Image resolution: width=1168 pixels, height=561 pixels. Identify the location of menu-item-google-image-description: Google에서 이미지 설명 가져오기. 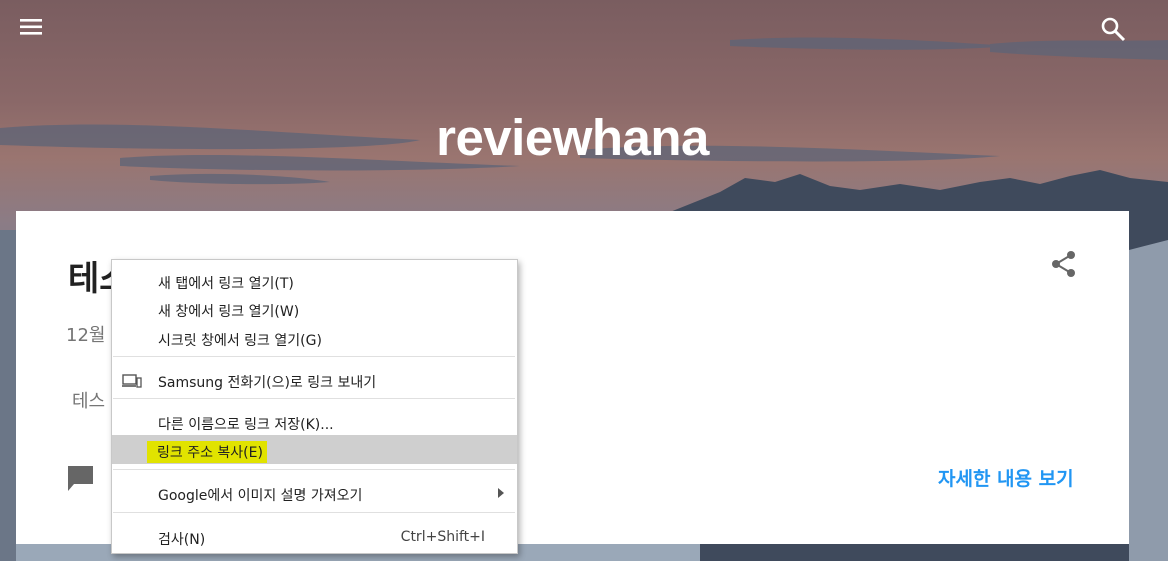
(314, 492).